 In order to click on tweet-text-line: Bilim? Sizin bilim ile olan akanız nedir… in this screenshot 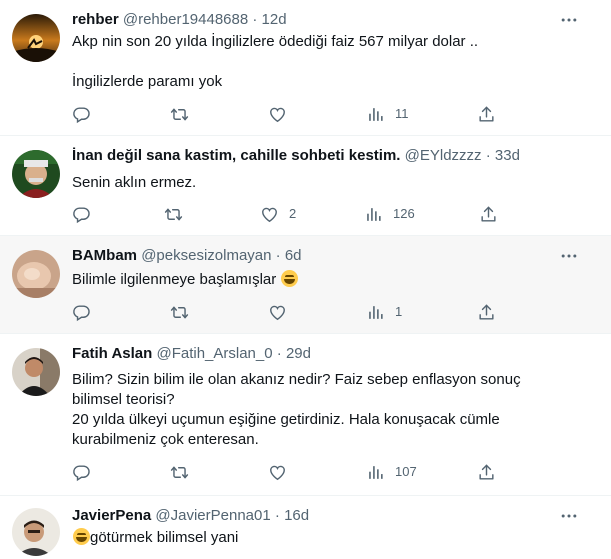, I will do `click(296, 379)`.